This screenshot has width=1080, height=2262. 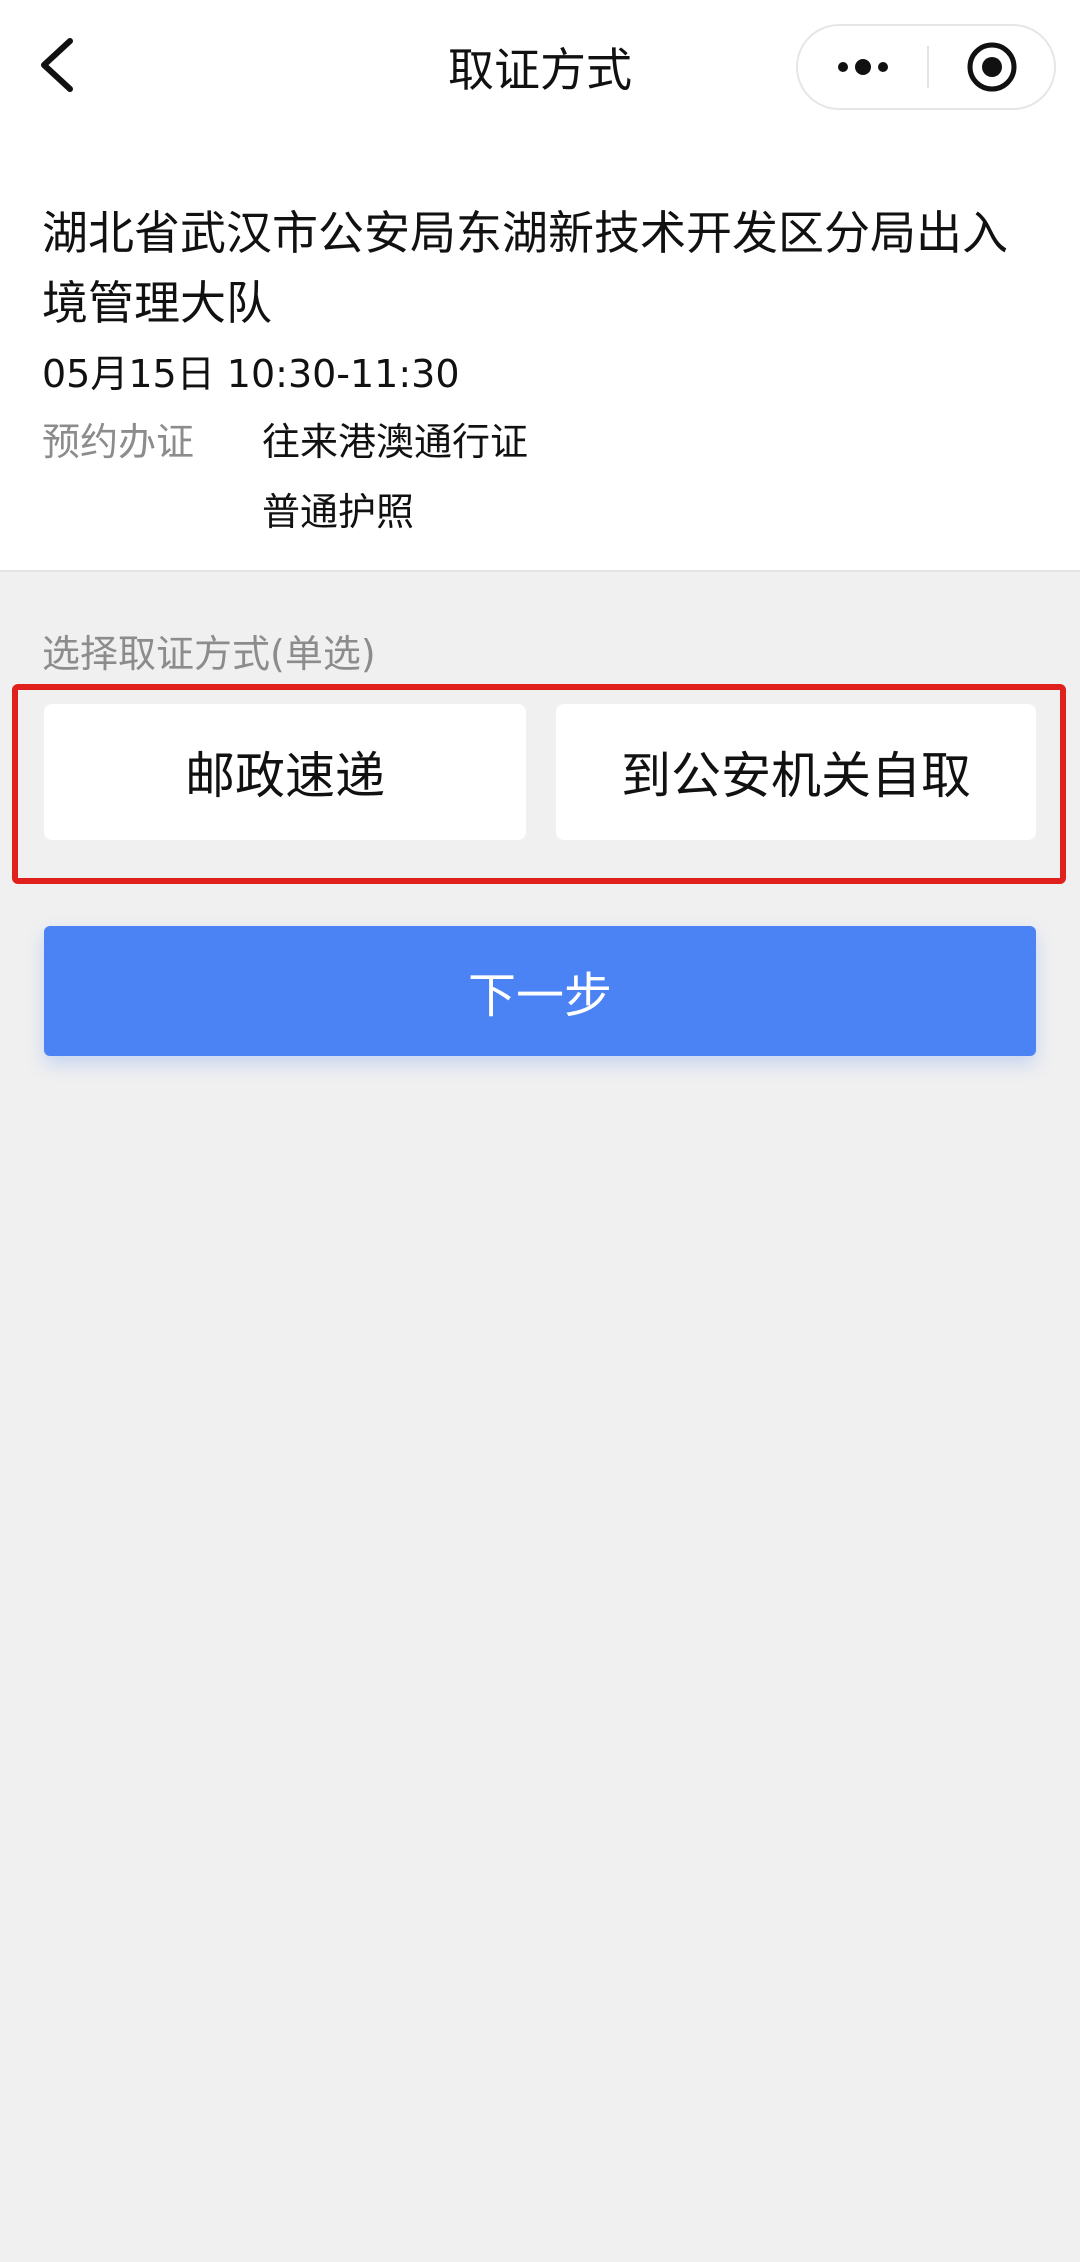 I want to click on service-item-passport: 普通护照, so click(x=338, y=512).